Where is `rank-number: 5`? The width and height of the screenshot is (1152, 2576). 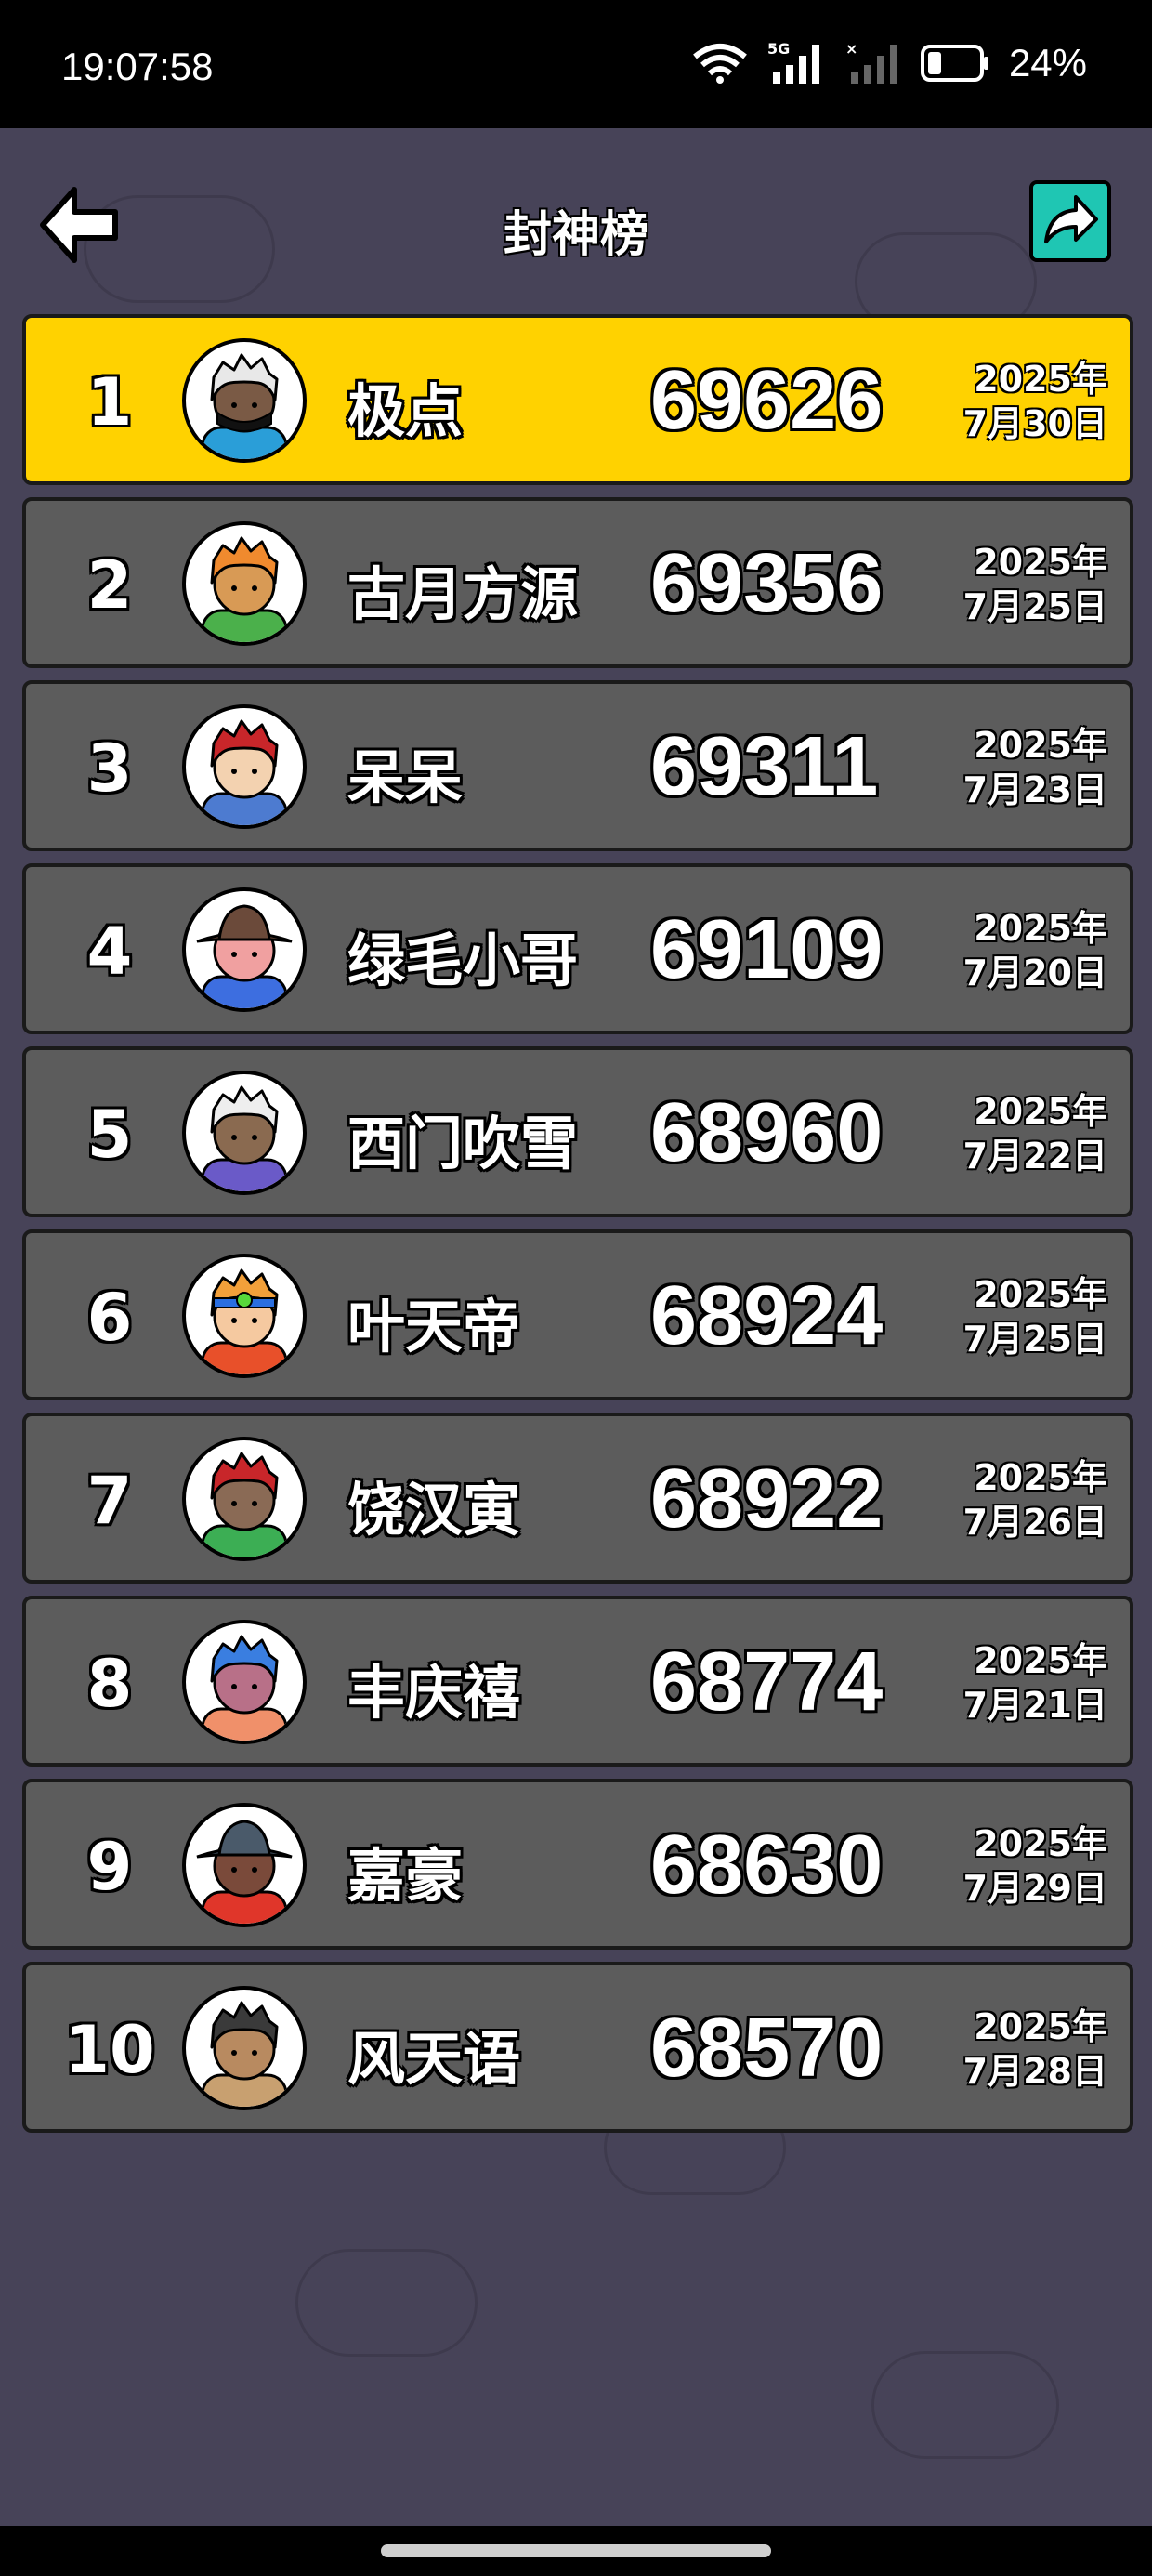
rank-number: 5 is located at coordinates (109, 1135).